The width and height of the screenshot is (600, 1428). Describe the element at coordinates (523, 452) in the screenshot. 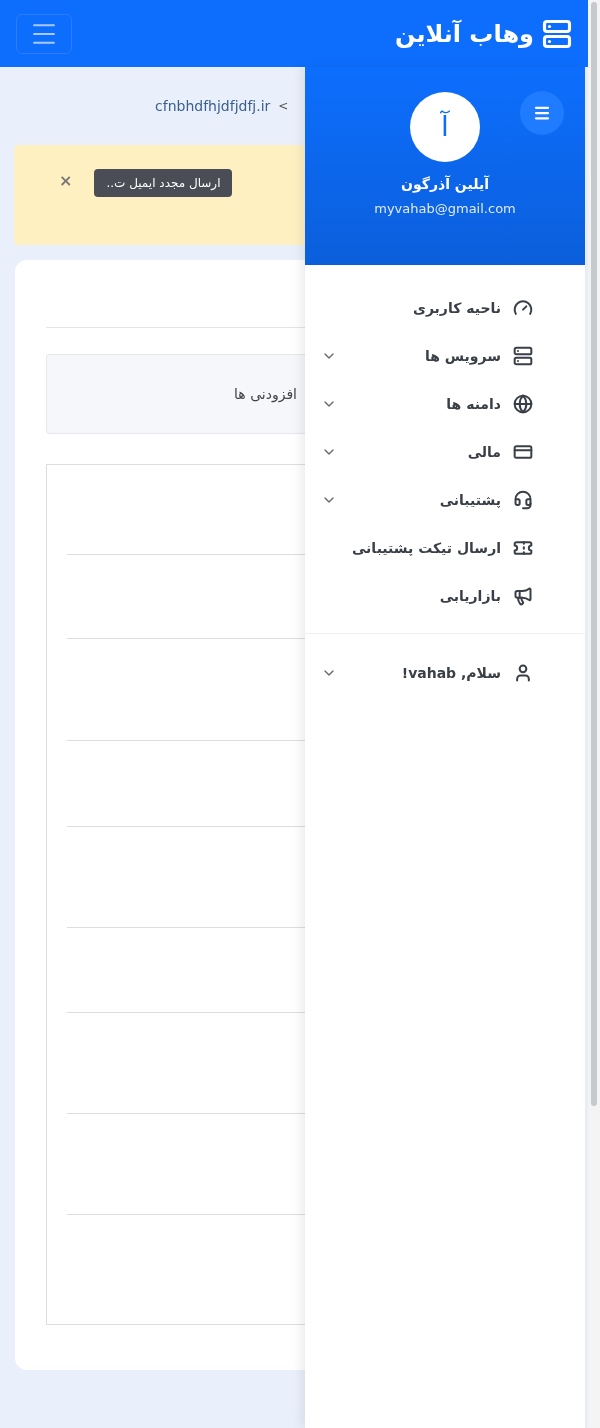

I see `credit-card-icon` at that location.